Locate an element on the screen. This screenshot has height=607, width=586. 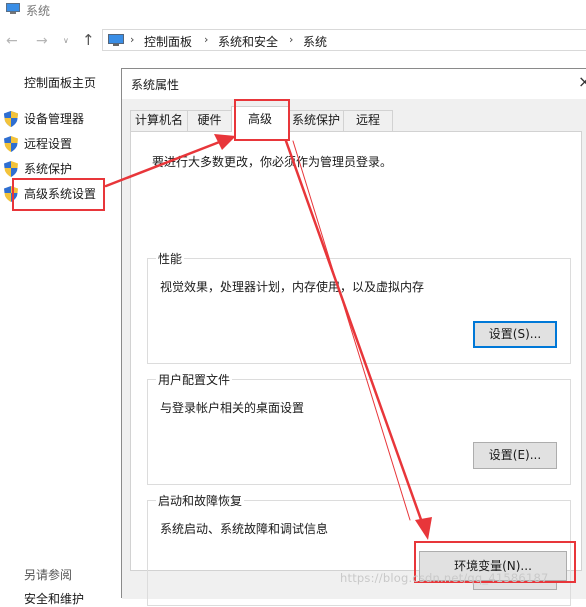
arrow-thin-trail is located at coordinates (351, 330).